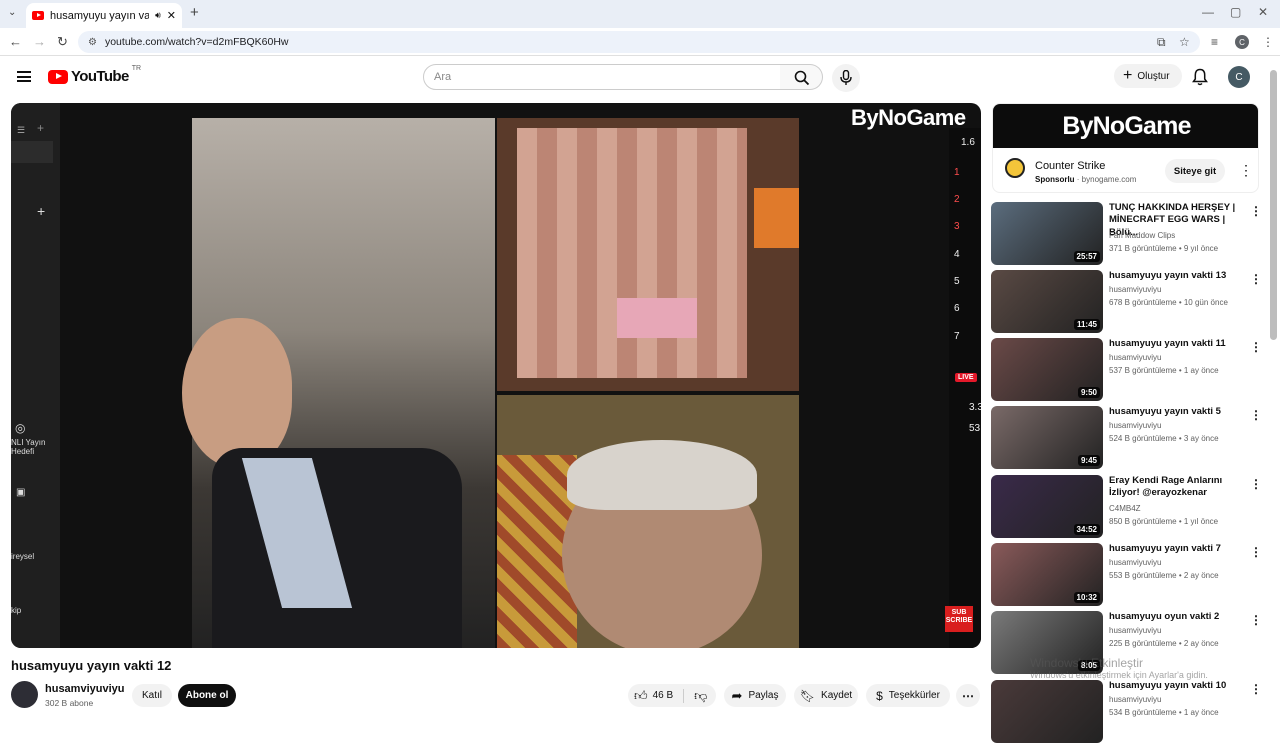 The width and height of the screenshot is (1280, 744). What do you see at coordinates (152, 695) in the screenshot?
I see `join-button: Katıl` at bounding box center [152, 695].